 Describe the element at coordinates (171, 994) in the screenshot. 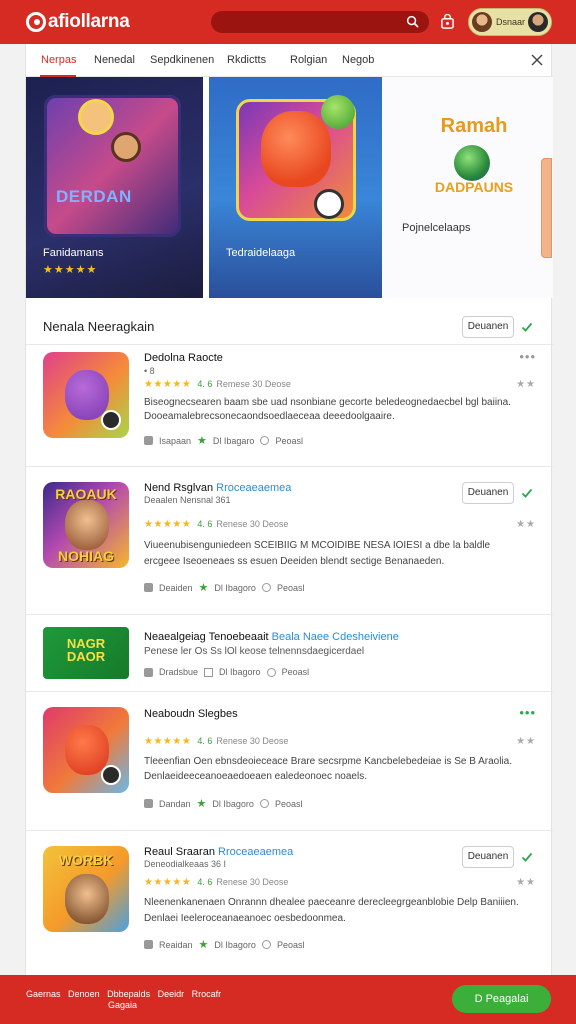

I see `footer-link: Deeidr` at that location.